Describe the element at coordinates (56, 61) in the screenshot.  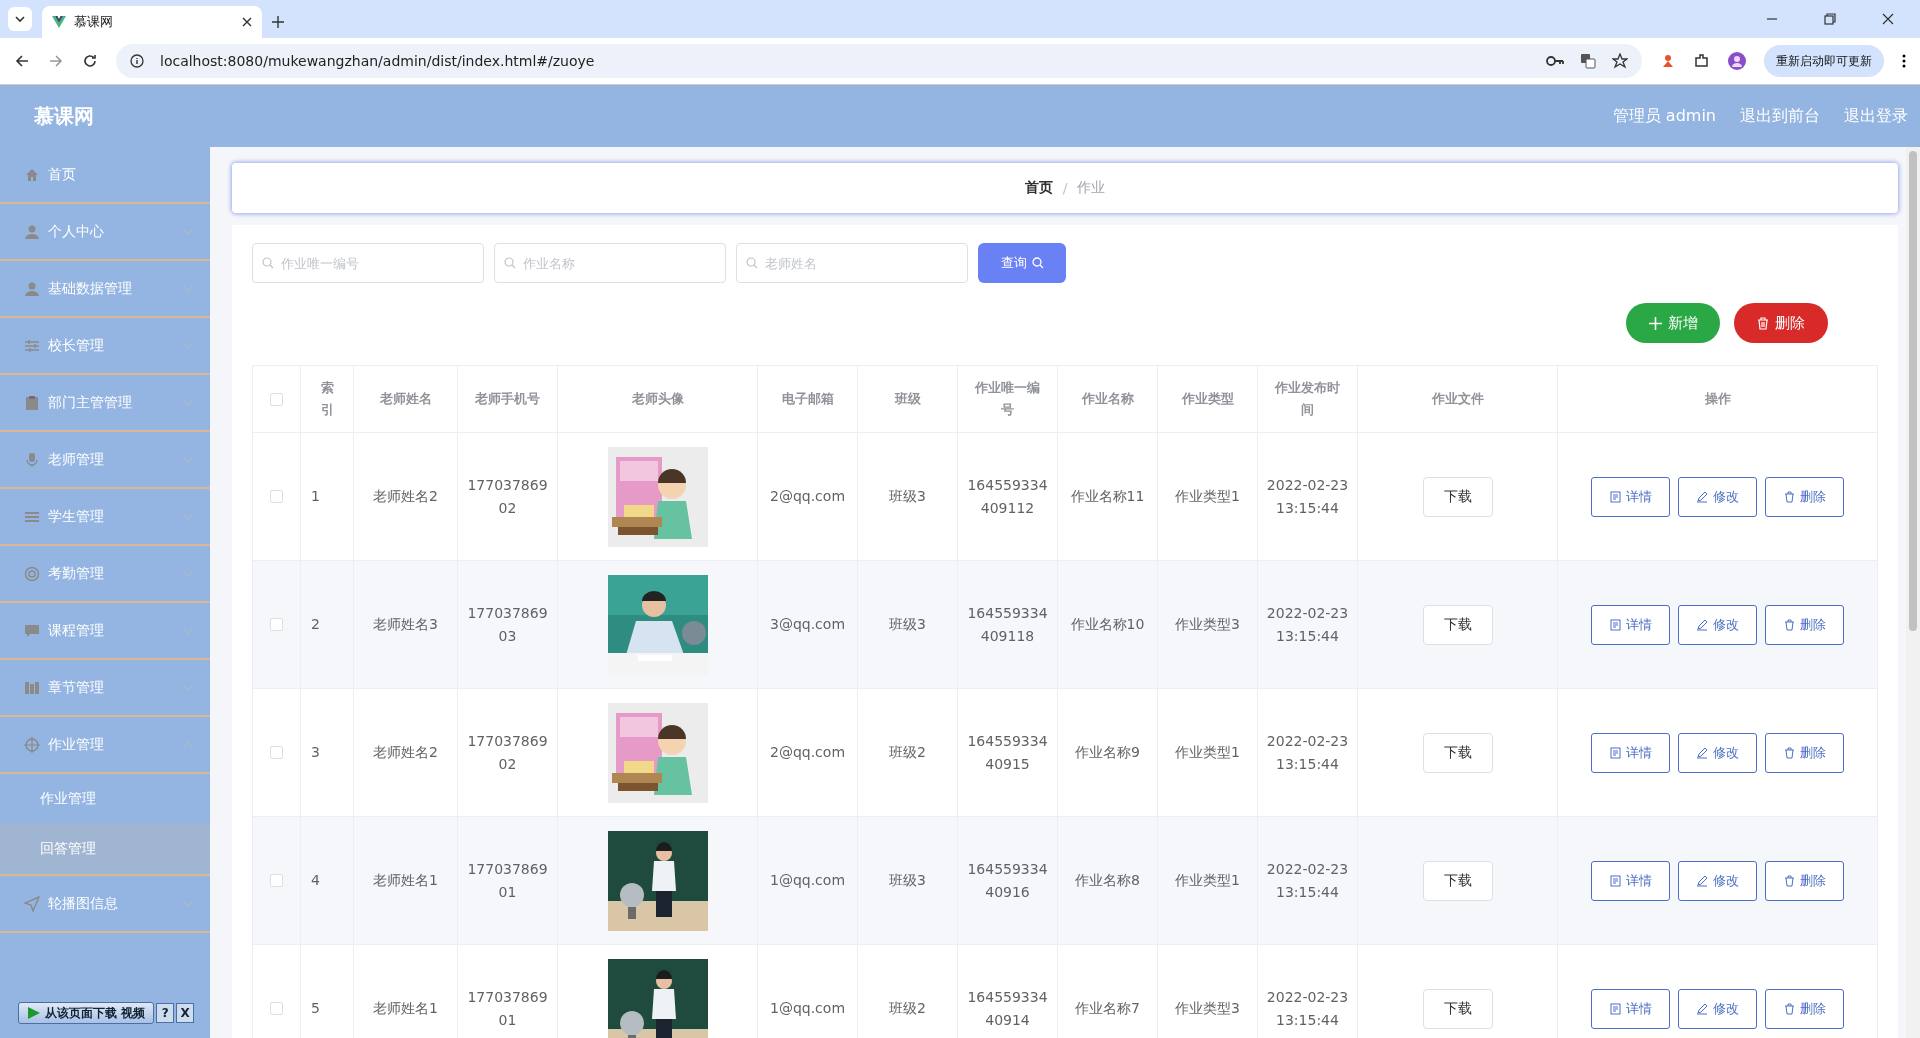
I see `forward-icon` at that location.